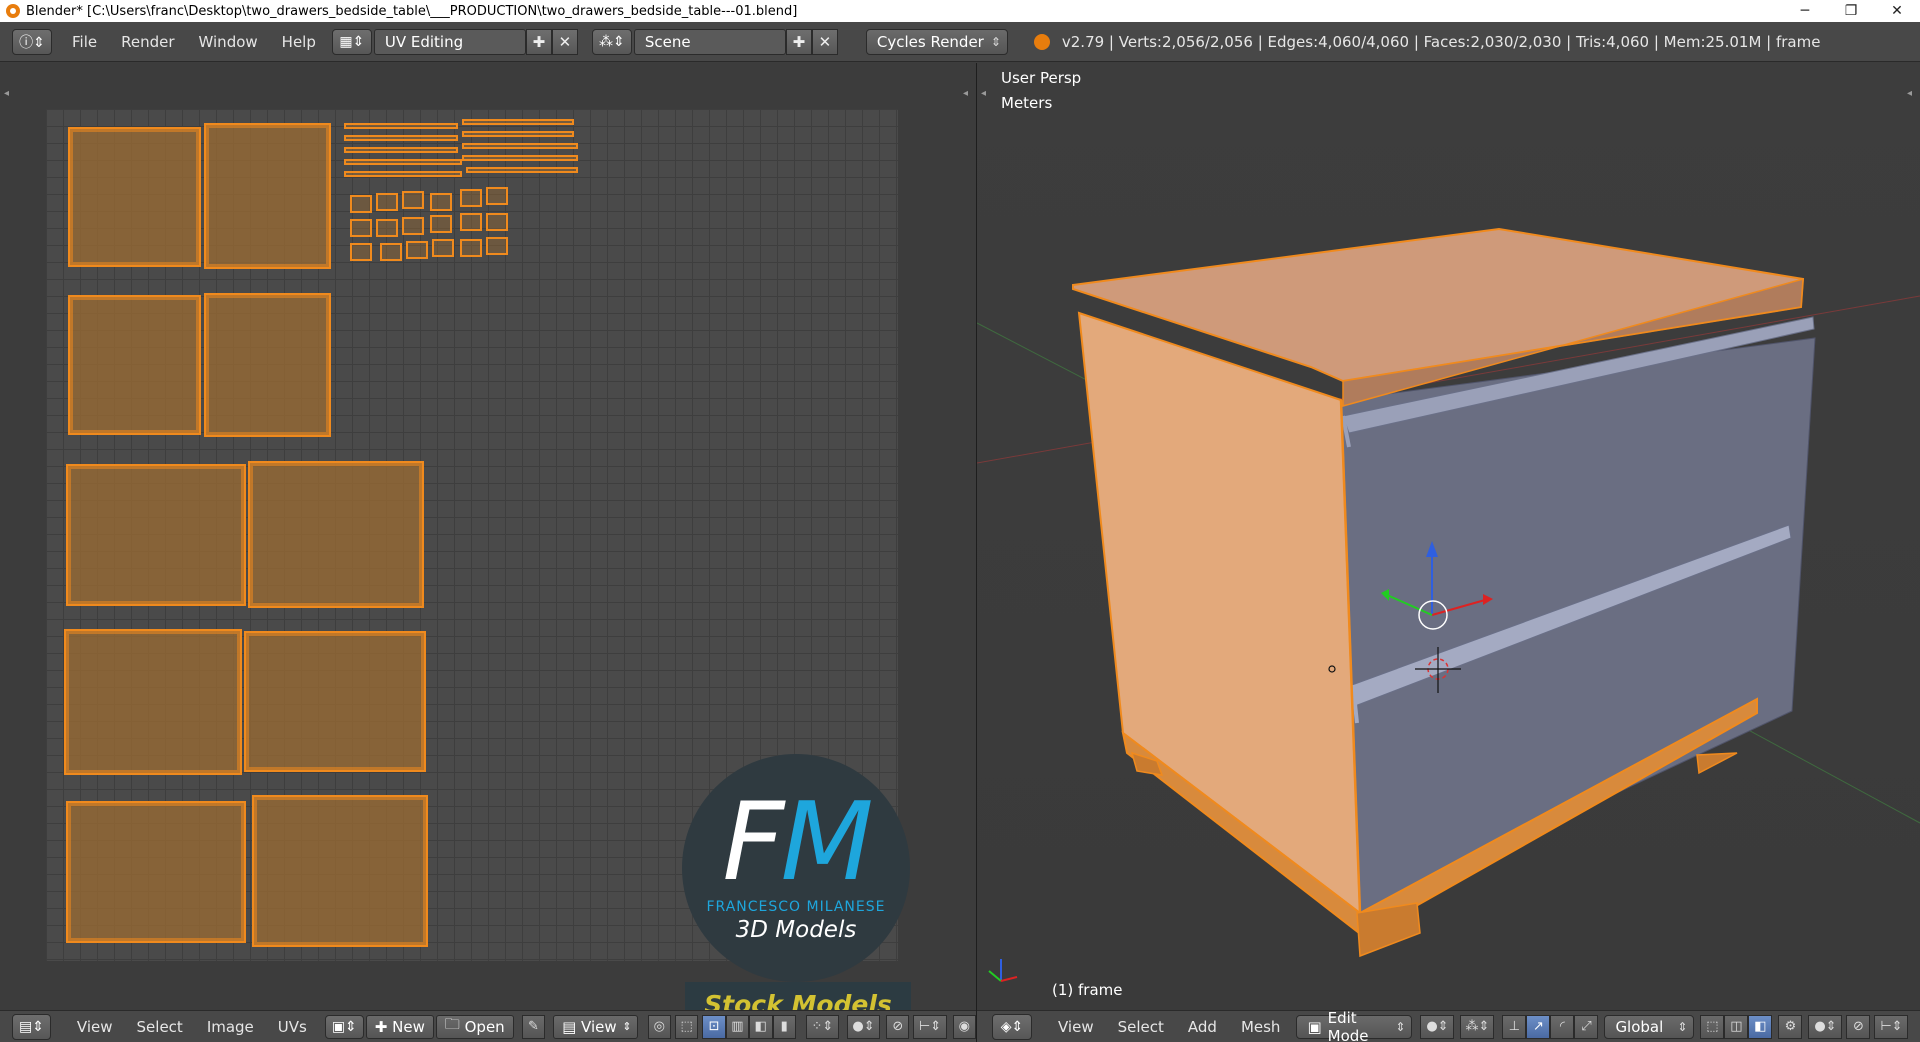  I want to click on render-engine-dropdown: Cycles Render, so click(936, 41).